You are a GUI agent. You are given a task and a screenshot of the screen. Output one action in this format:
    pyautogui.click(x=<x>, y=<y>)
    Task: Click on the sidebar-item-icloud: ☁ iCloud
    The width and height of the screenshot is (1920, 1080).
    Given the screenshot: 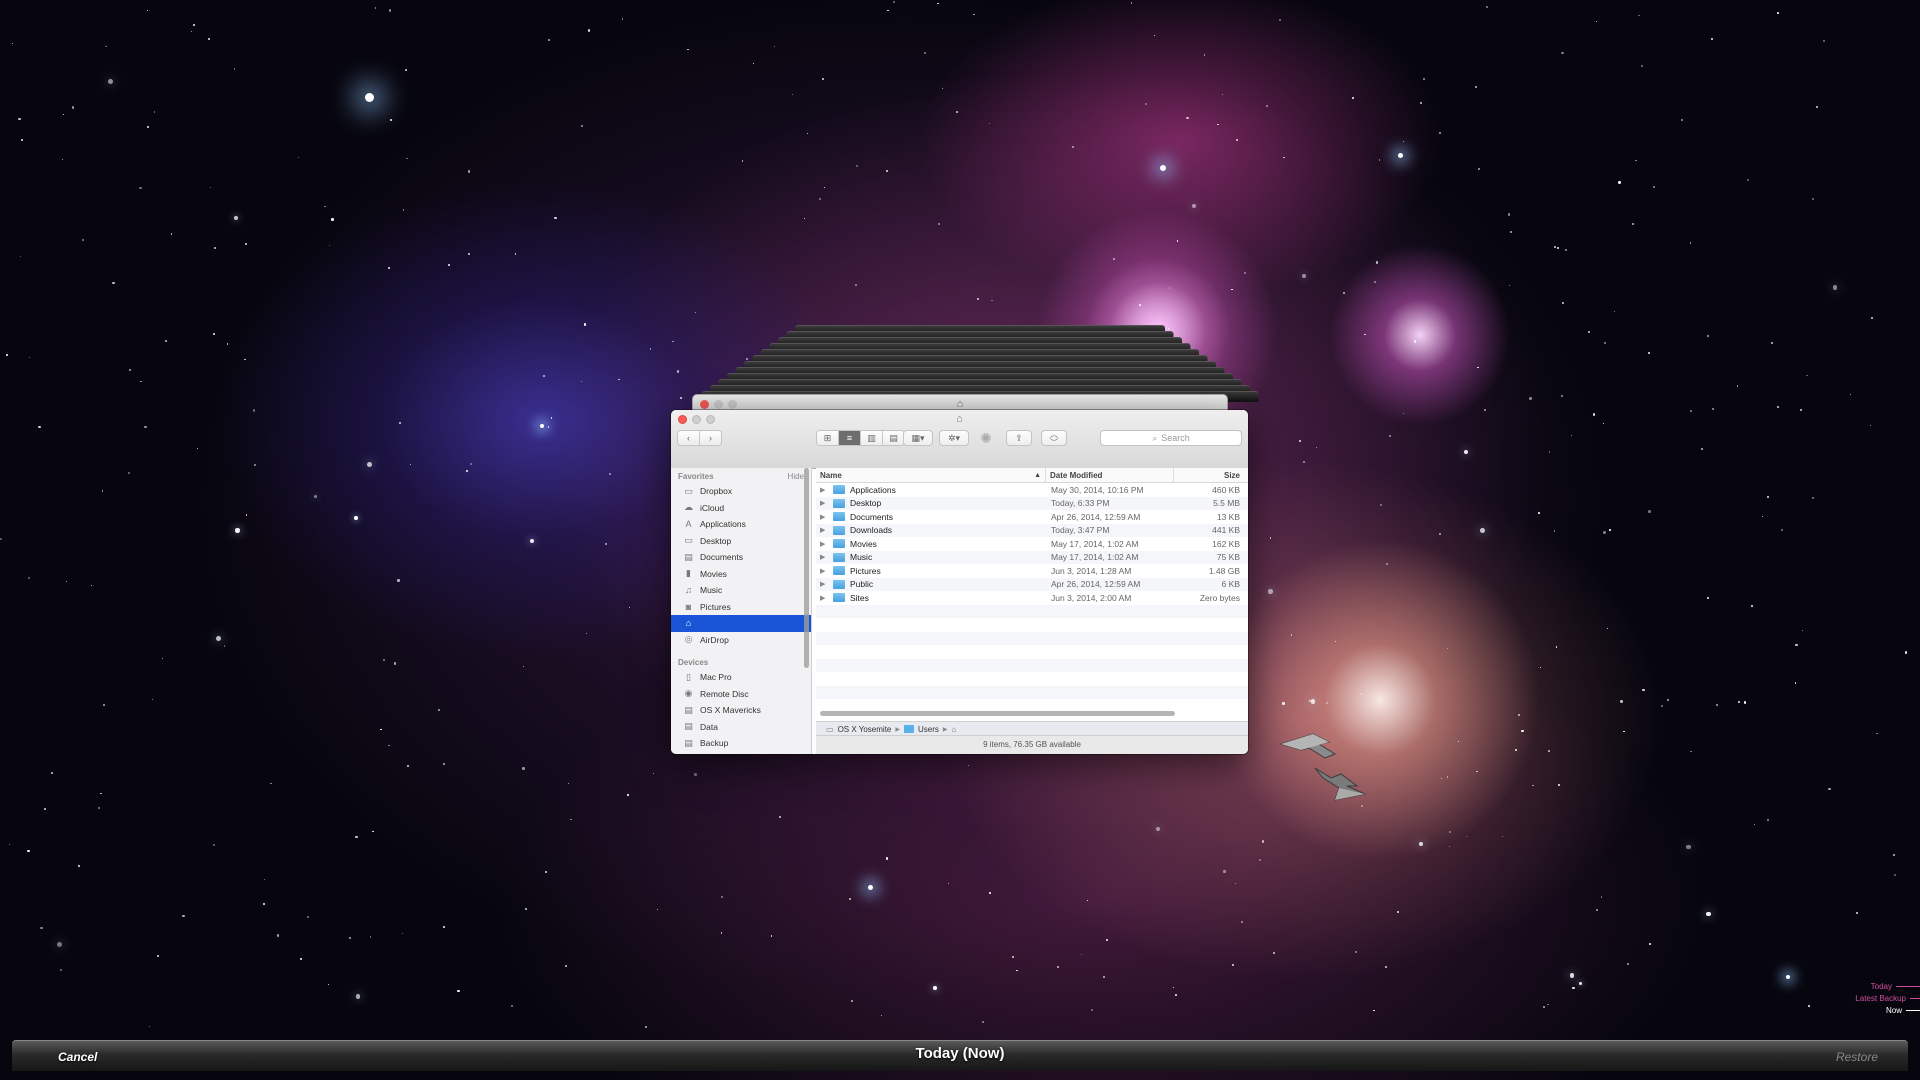 What is the action you would take?
    pyautogui.click(x=741, y=508)
    